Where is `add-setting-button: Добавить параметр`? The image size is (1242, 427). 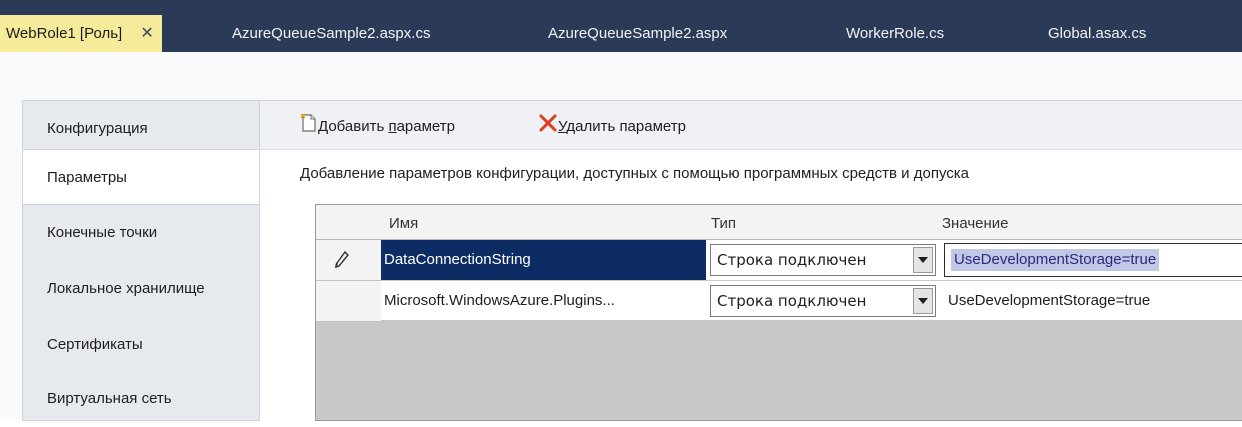 add-setting-button: Добавить параметр is located at coordinates (377, 125).